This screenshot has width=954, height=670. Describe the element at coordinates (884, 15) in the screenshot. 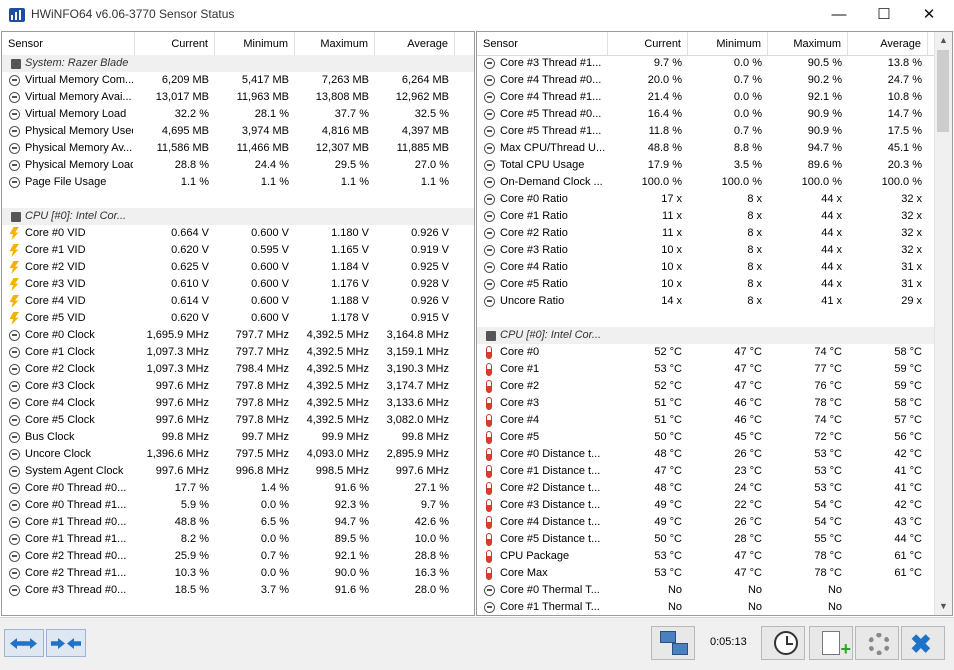

I see `maximize-button: ☐` at that location.